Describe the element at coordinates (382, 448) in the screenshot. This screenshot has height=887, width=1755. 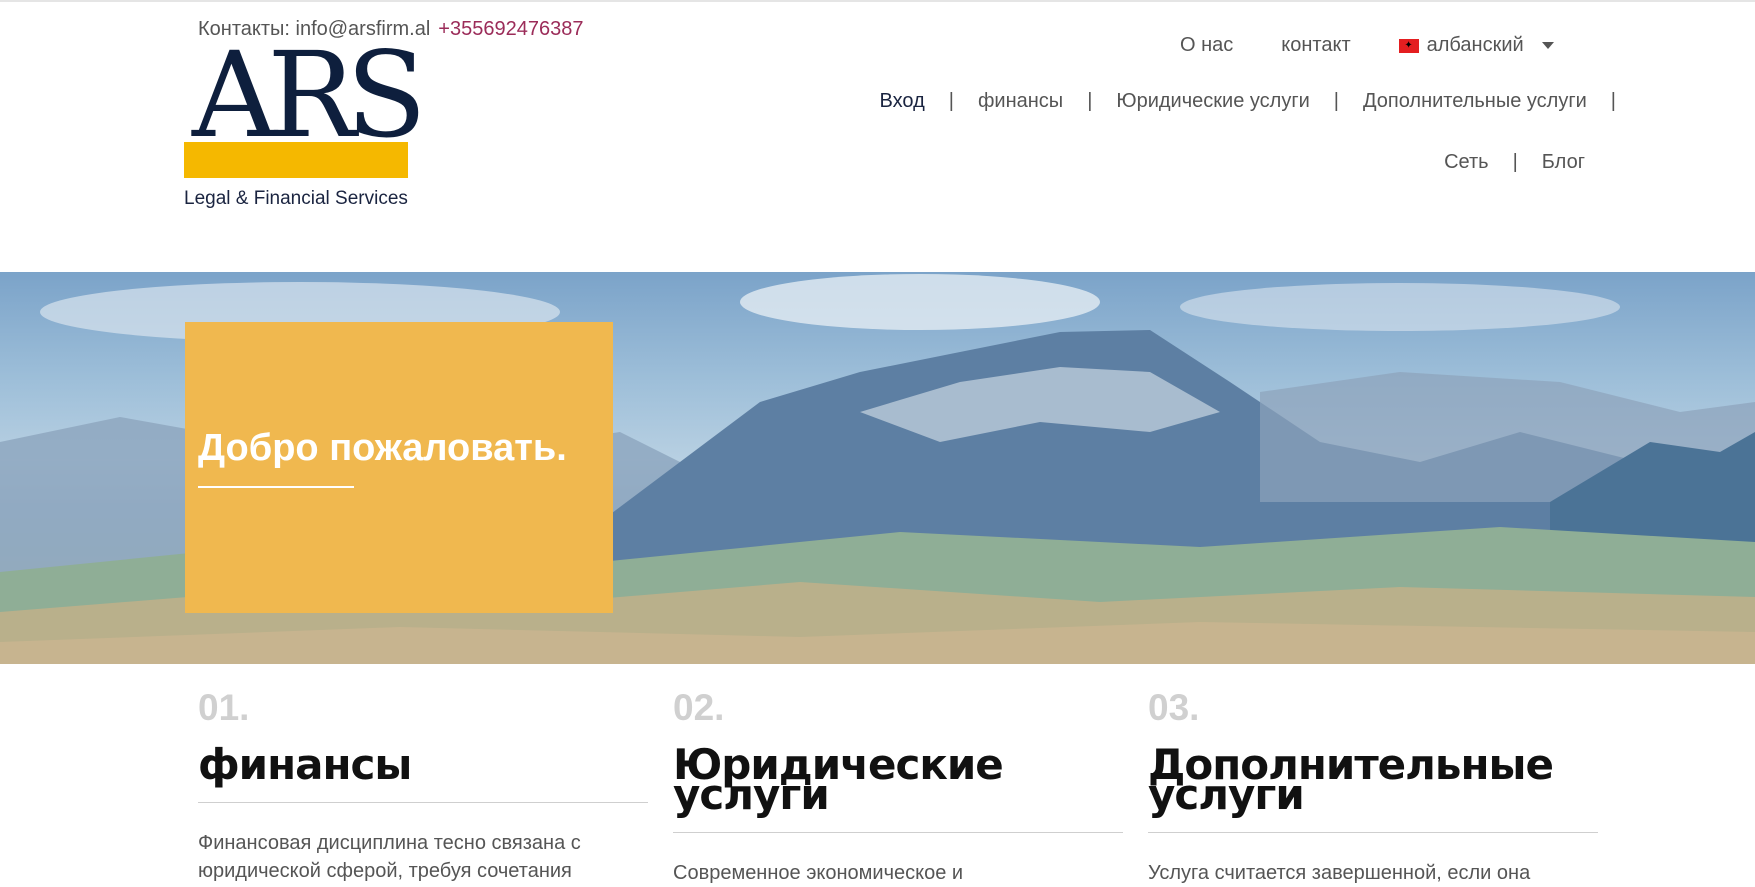
I see `hero-title: Добро пожаловать.` at that location.